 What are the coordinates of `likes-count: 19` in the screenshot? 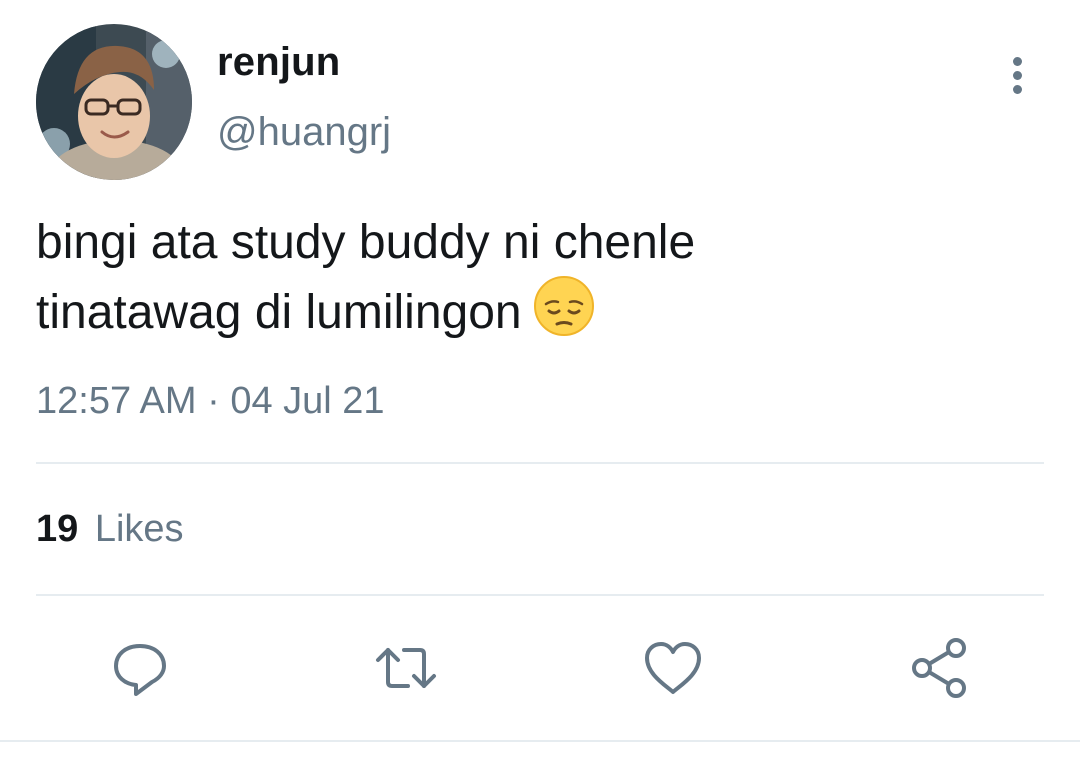 It's located at (57, 529).